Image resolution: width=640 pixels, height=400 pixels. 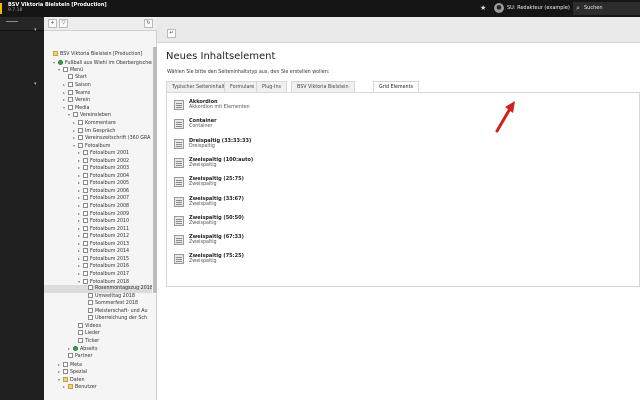 What do you see at coordinates (98, 168) in the screenshot?
I see `tree-item: ▸ Fotoalbum 2003` at bounding box center [98, 168].